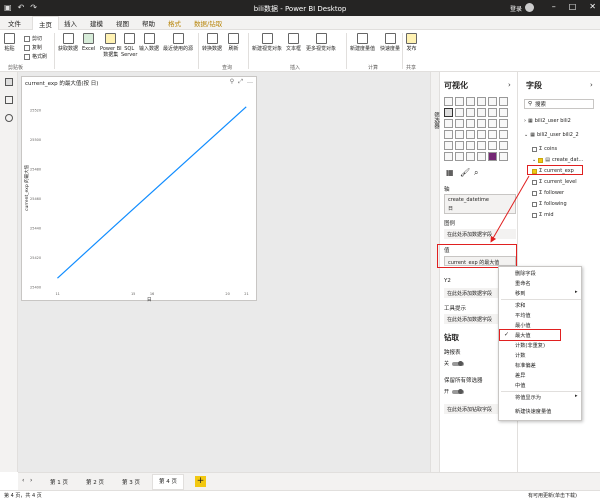 The height and width of the screenshot is (500, 600). I want to click on menu-count: 计数, so click(520, 355).